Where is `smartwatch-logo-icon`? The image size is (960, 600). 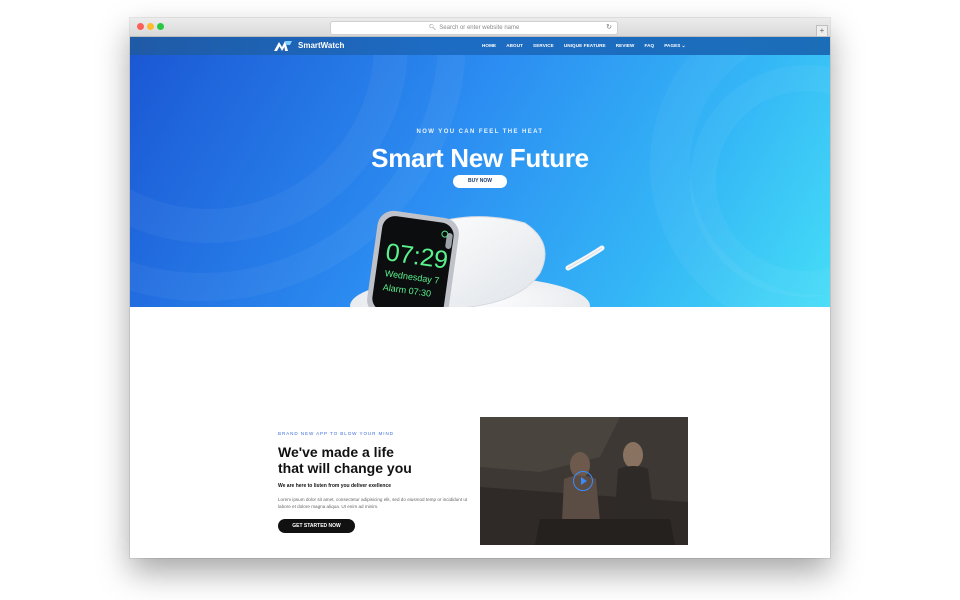
smartwatch-logo-icon is located at coordinates (283, 46).